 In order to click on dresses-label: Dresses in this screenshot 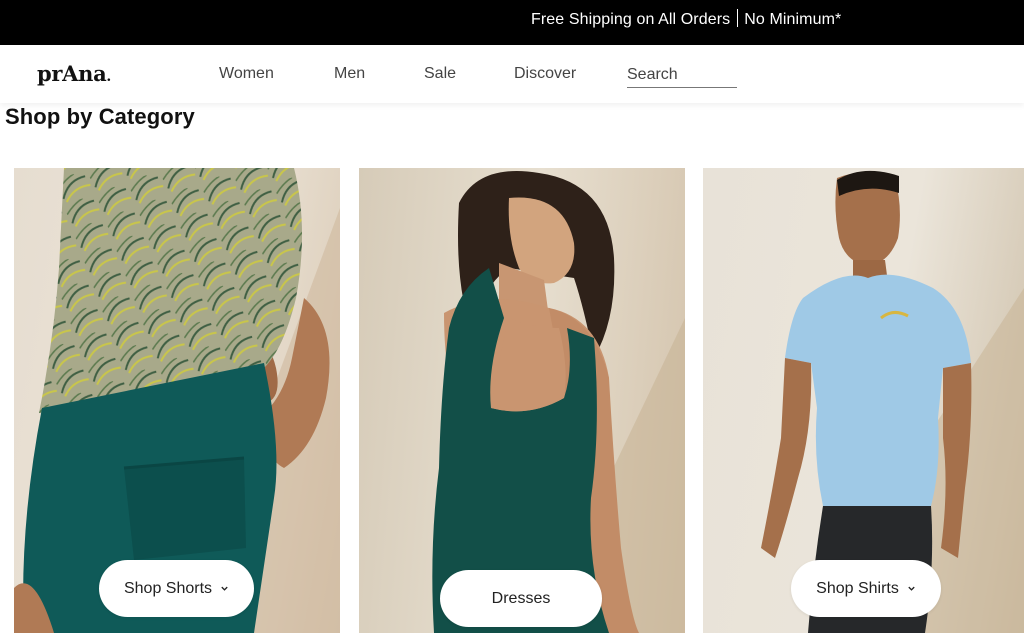, I will do `click(521, 598)`.